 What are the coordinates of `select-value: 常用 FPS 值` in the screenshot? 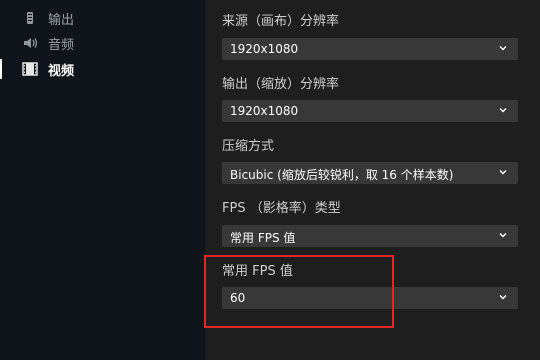 It's located at (263, 238).